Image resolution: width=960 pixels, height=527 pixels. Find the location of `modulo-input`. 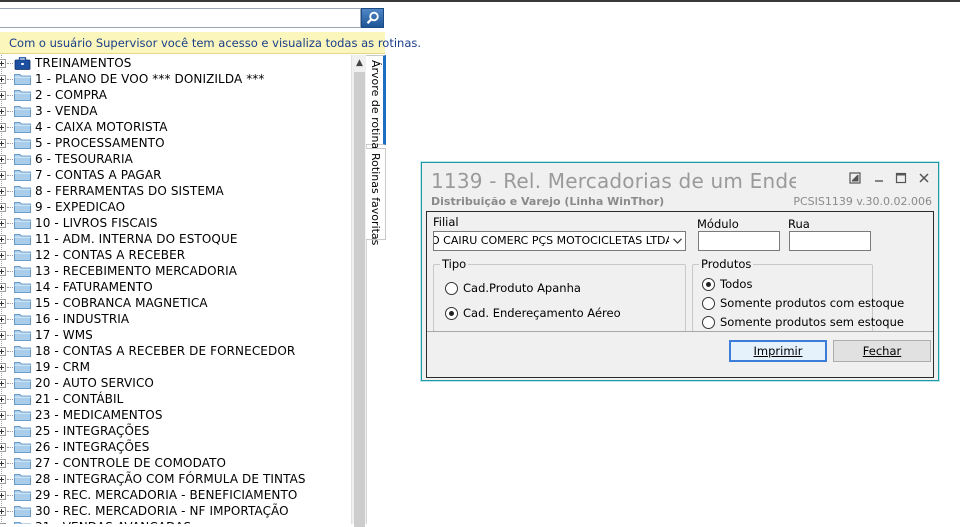

modulo-input is located at coordinates (739, 241).